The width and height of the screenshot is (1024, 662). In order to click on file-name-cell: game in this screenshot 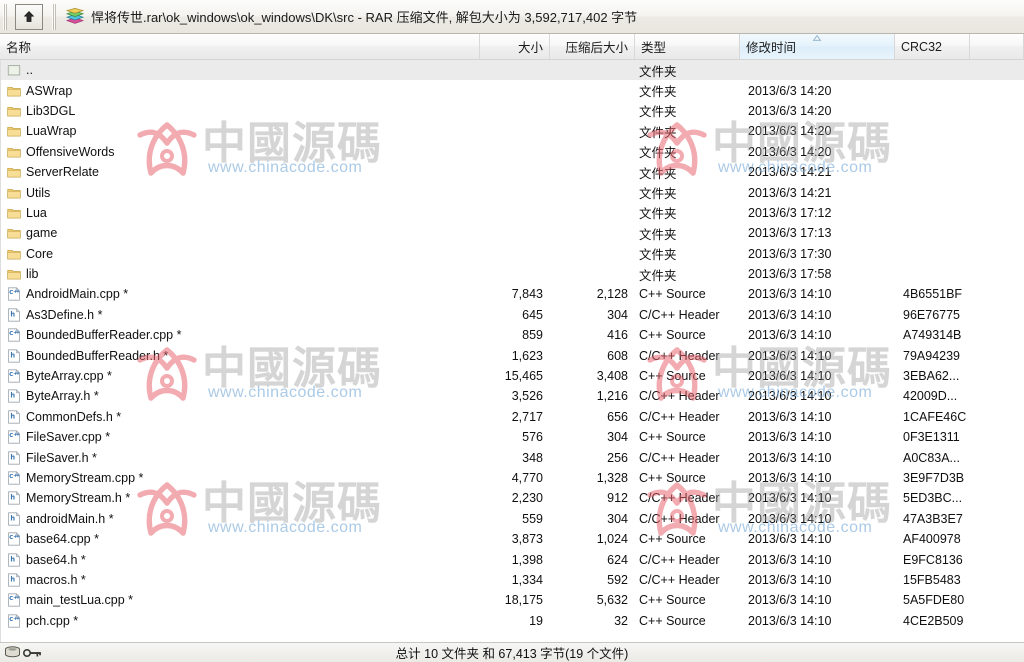, I will do `click(241, 233)`.